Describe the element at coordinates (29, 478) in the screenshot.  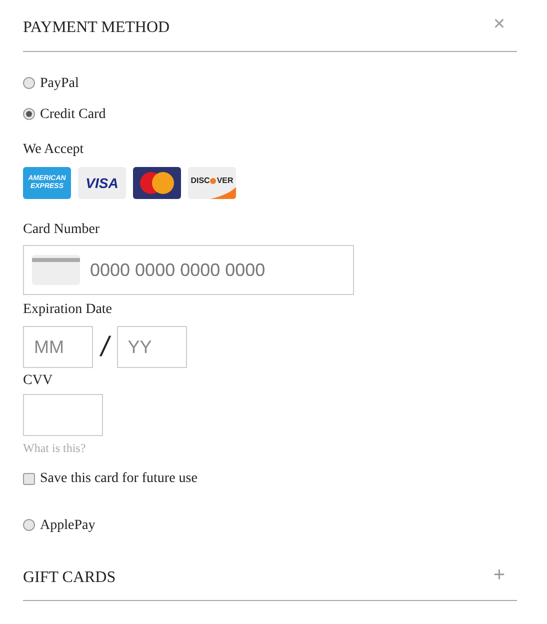
I see `checkbox` at that location.